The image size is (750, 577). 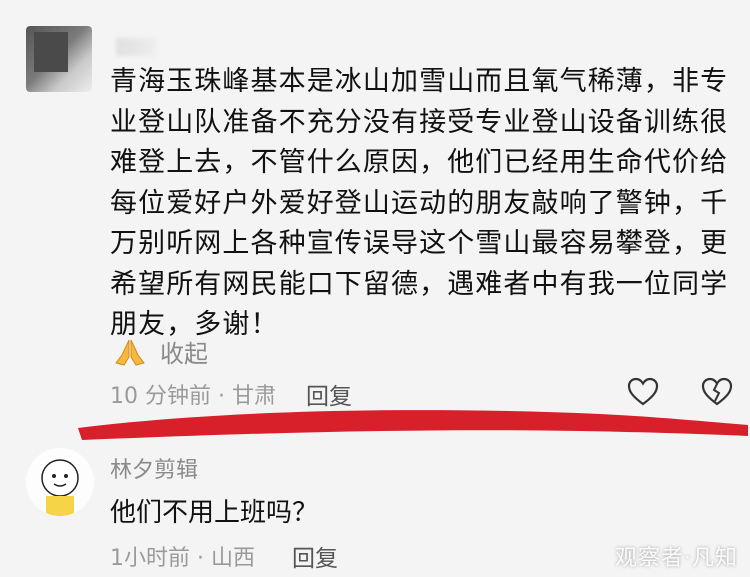 What do you see at coordinates (214, 513) in the screenshot?
I see `comment-text: 他们不用上班吗？` at bounding box center [214, 513].